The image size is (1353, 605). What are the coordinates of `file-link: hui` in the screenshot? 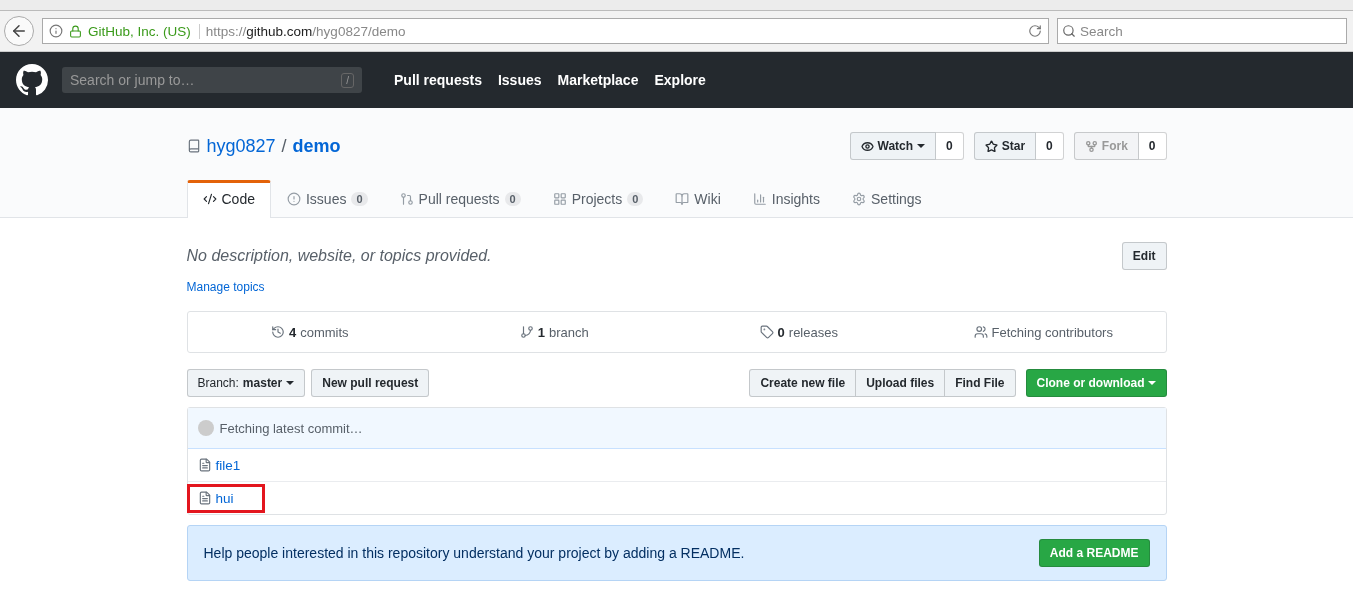 It's located at (225, 498).